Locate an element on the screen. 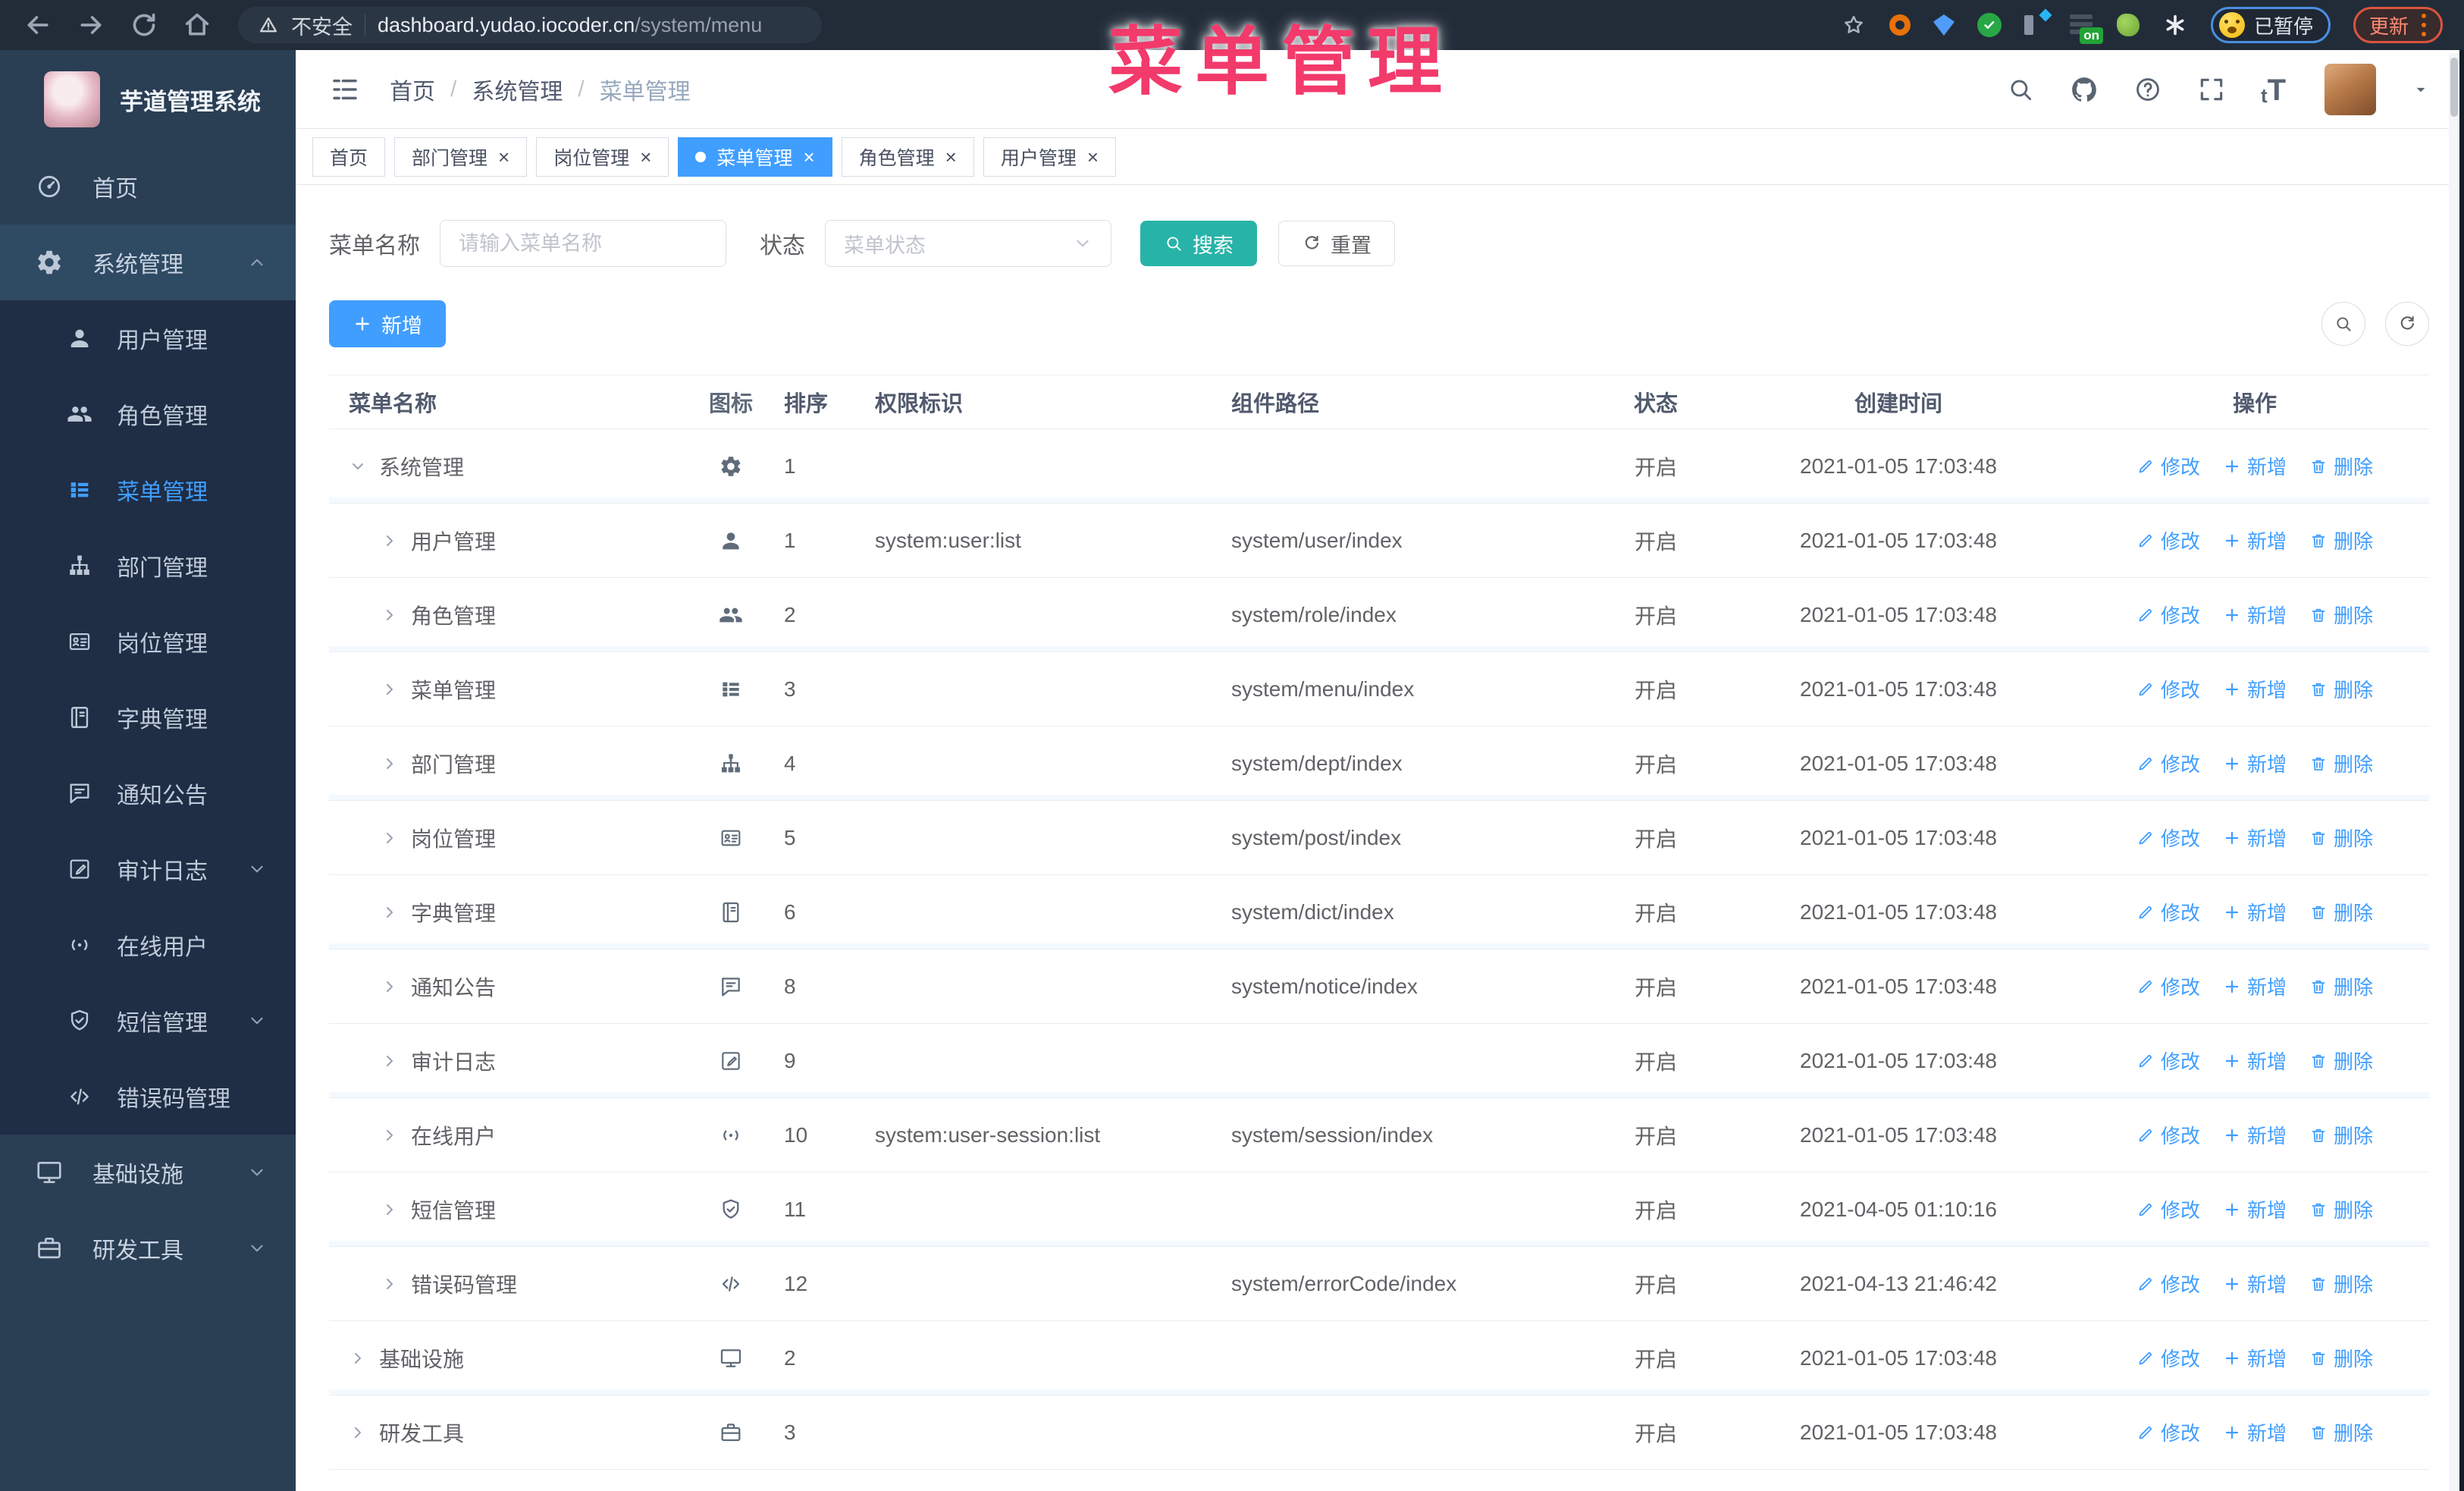  sidebar-item-14: 研发工具 is located at coordinates (148, 1248).